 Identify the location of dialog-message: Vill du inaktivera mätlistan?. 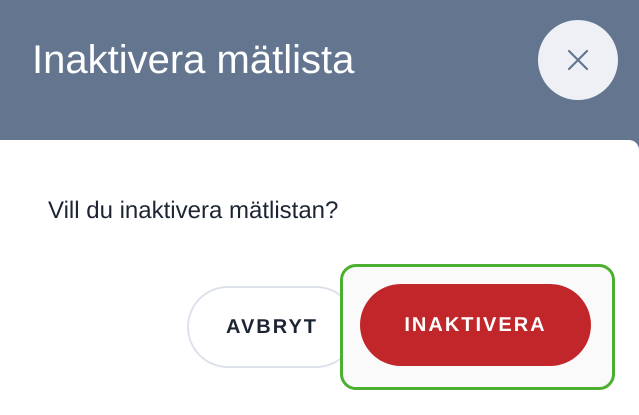
(194, 211).